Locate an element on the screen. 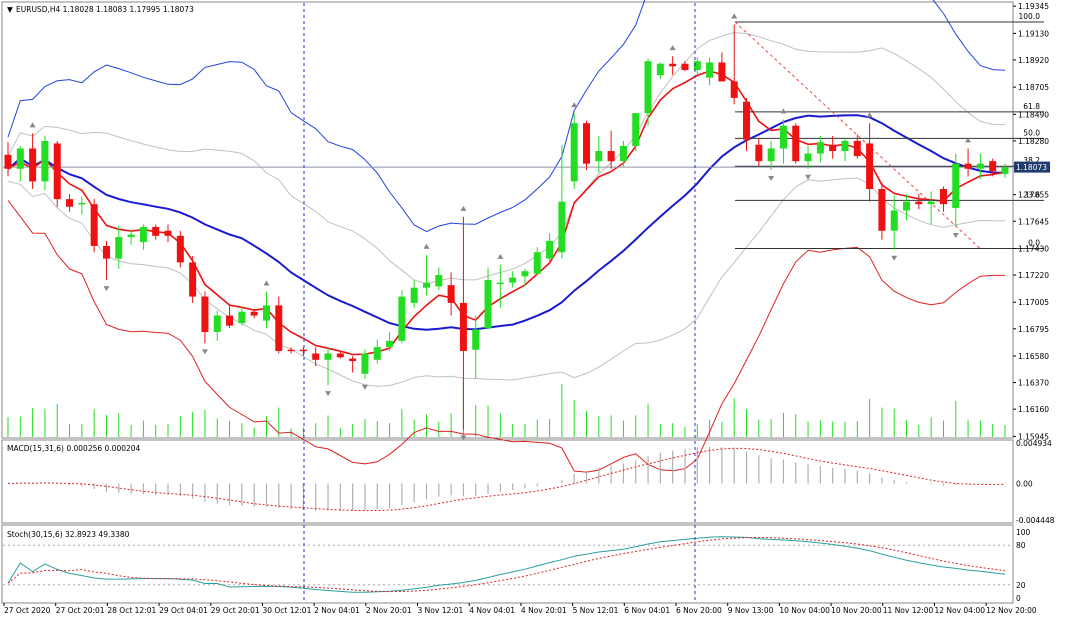  price-tick-label: 1.17005 is located at coordinates (1033, 302).